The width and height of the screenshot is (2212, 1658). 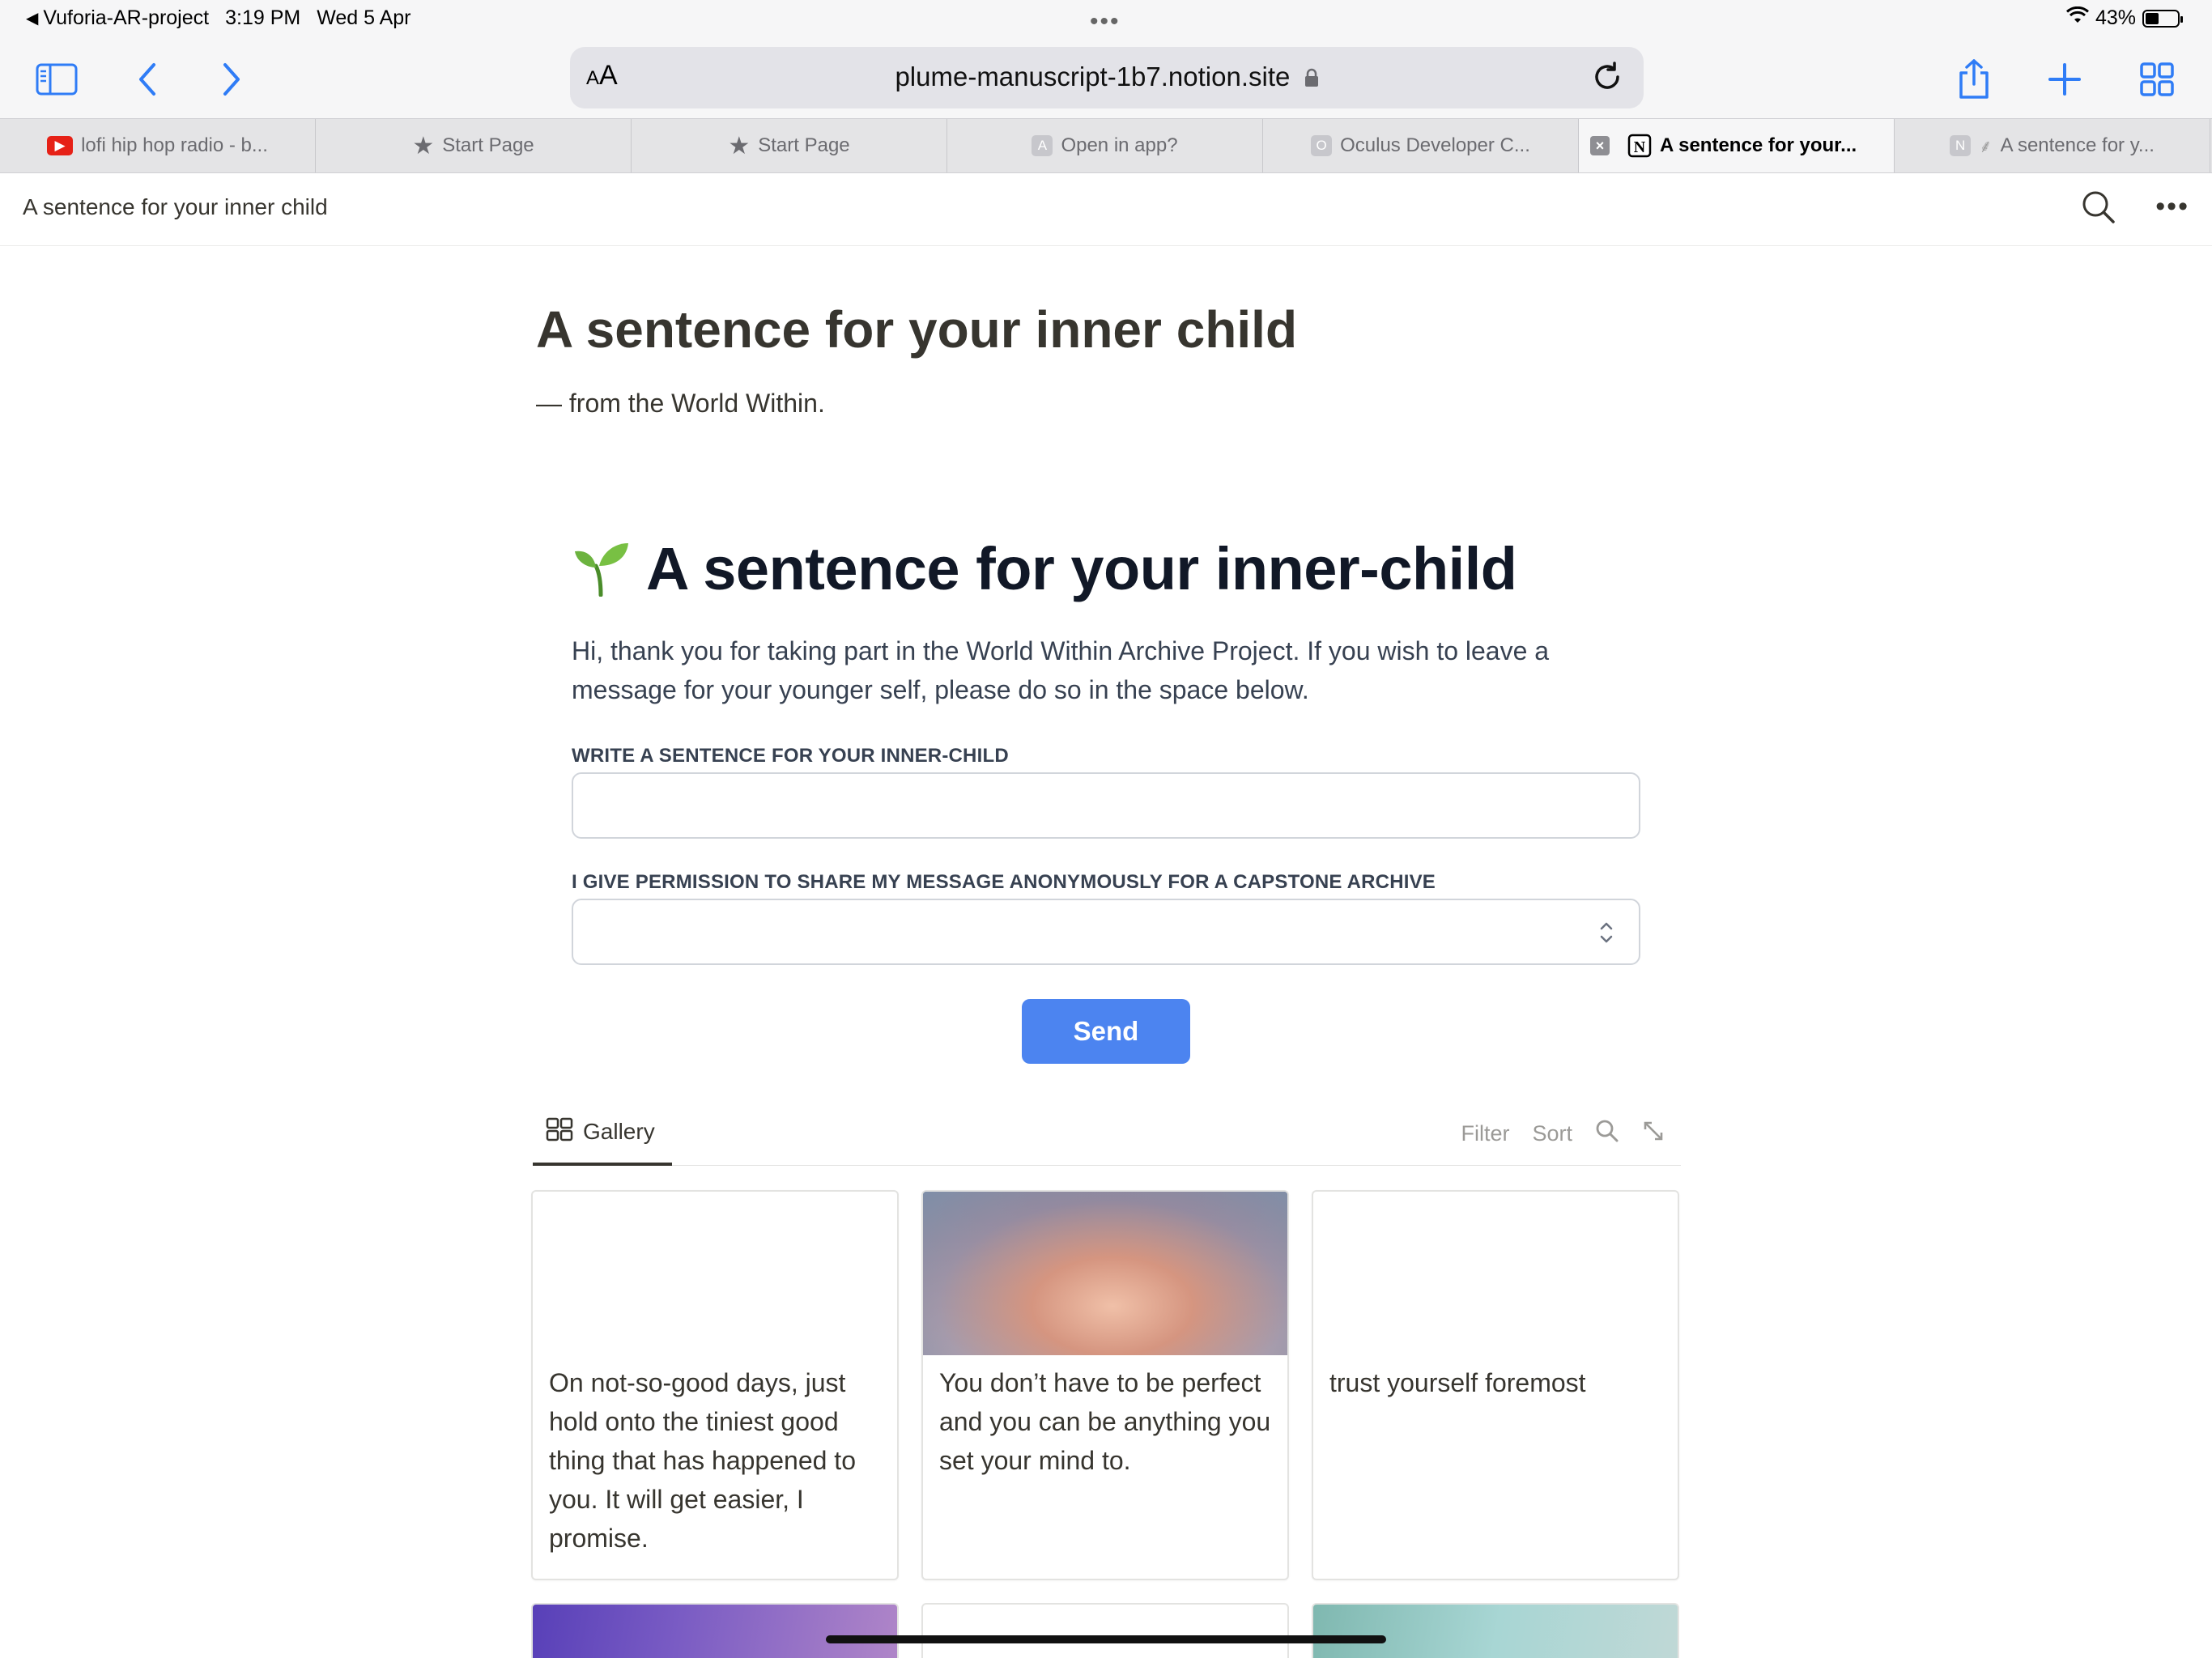 I want to click on sentence-field-label: WRITE A SENTENCE FOR YOUR INNER-CHILD, so click(x=791, y=756).